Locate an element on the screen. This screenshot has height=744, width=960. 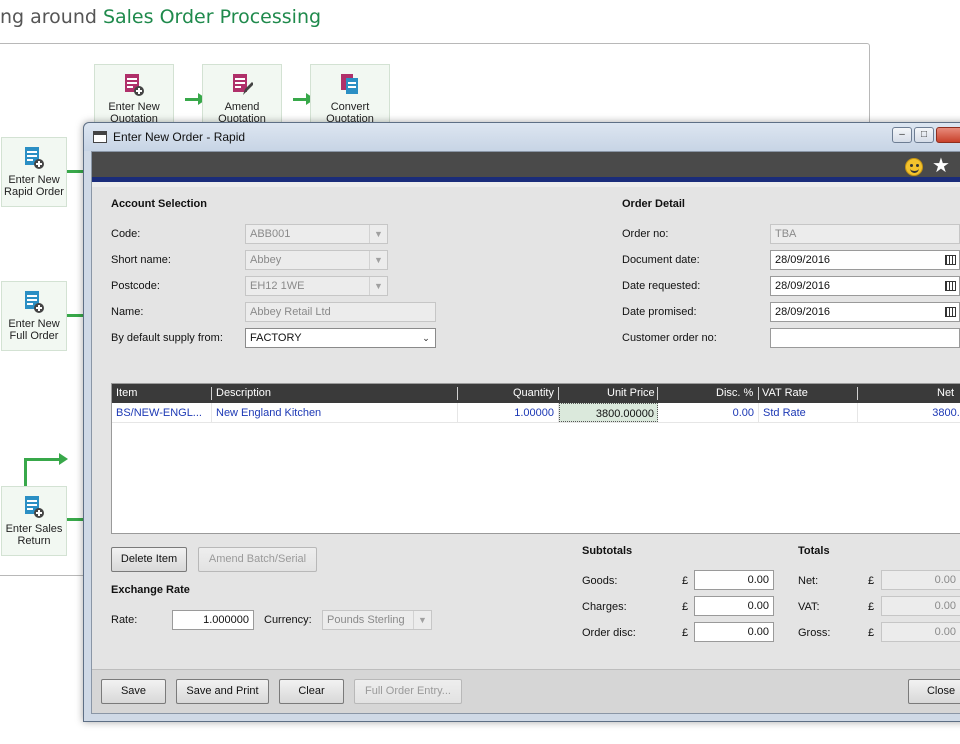
net-currency-symbol: £ is located at coordinates (871, 581).